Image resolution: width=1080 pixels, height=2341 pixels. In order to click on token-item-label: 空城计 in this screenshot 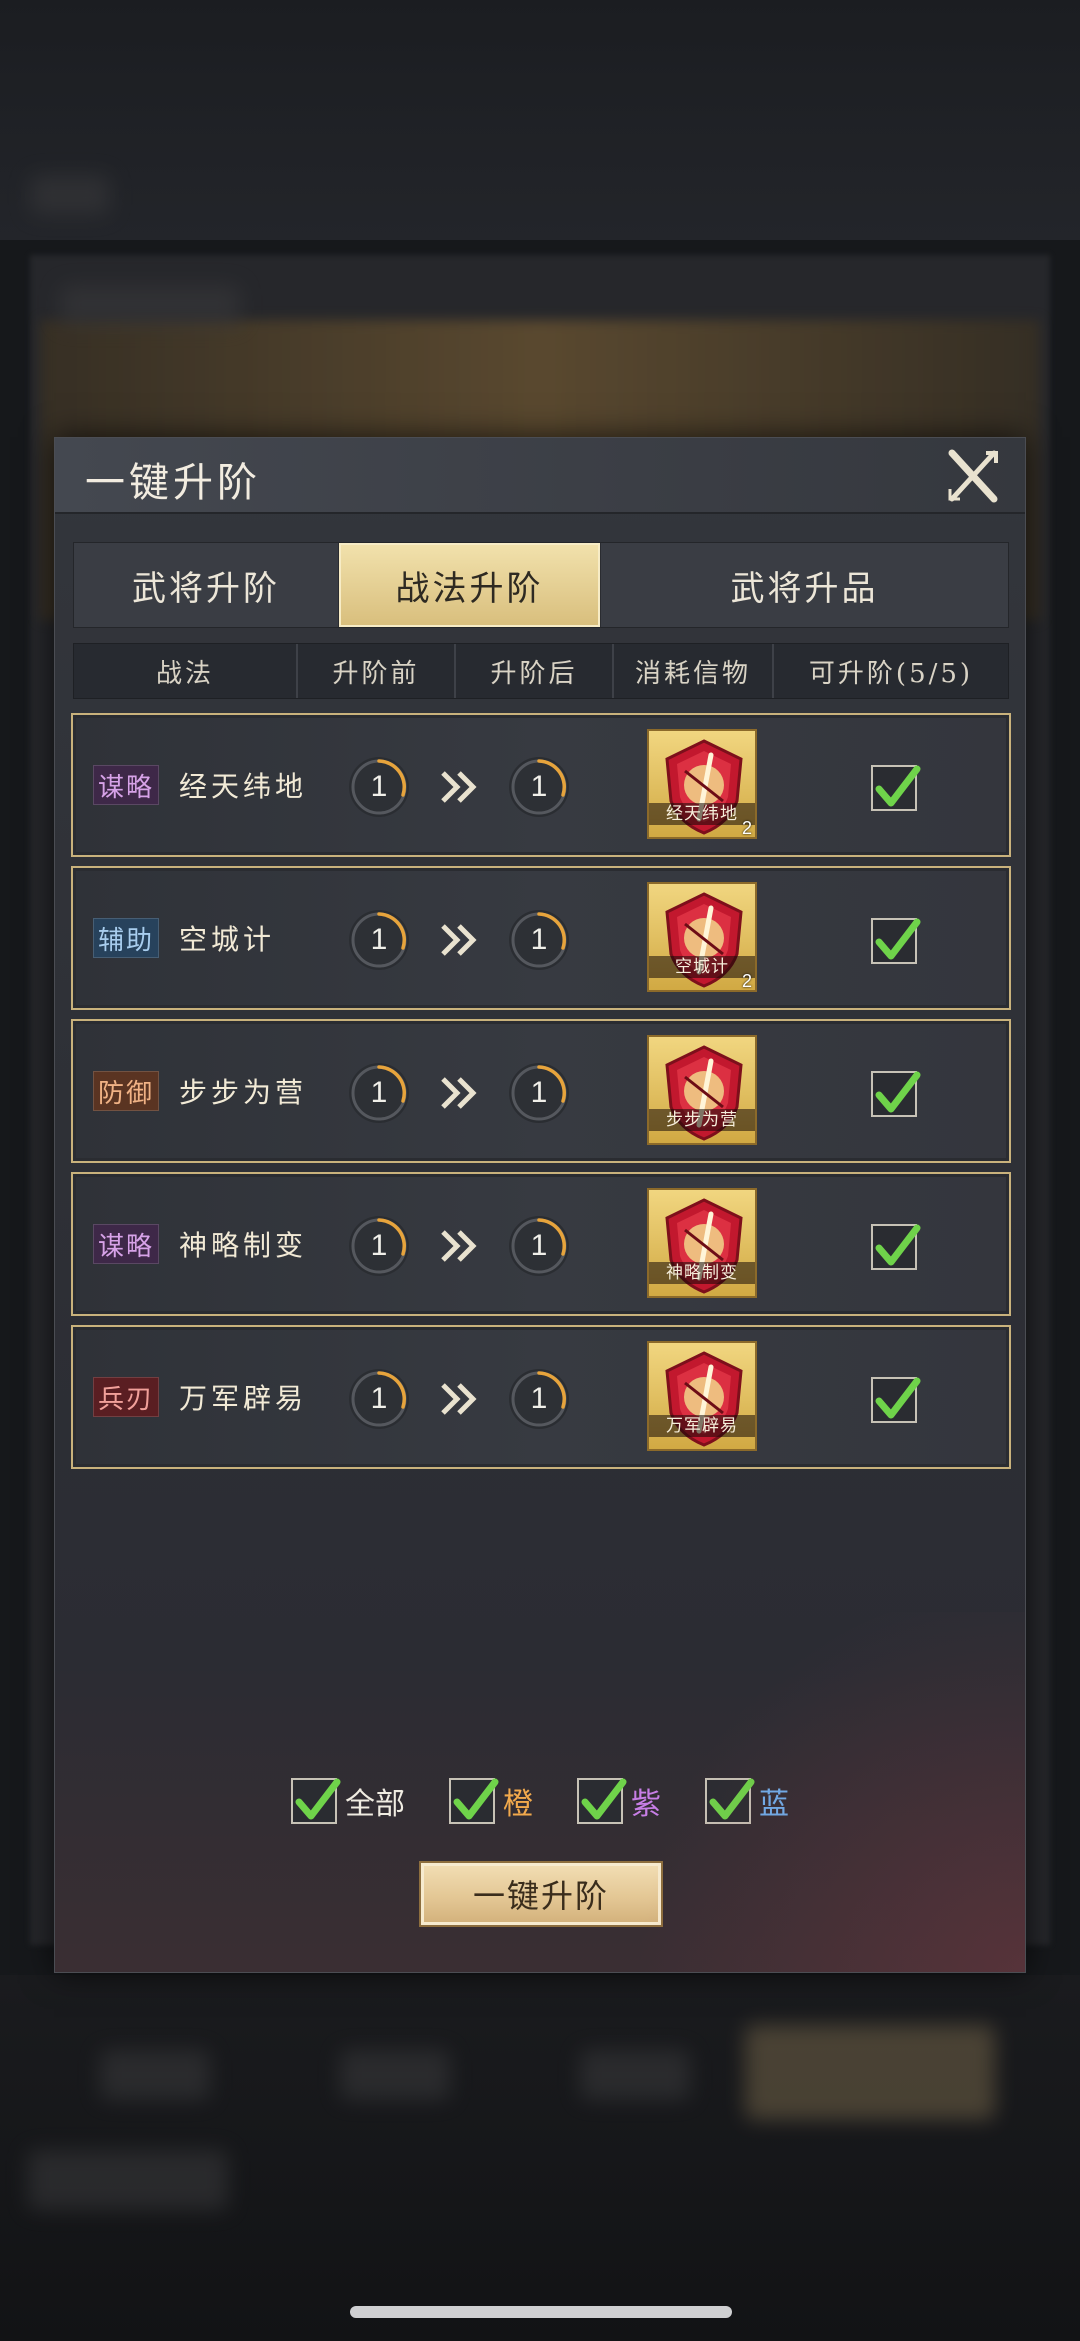, I will do `click(702, 967)`.